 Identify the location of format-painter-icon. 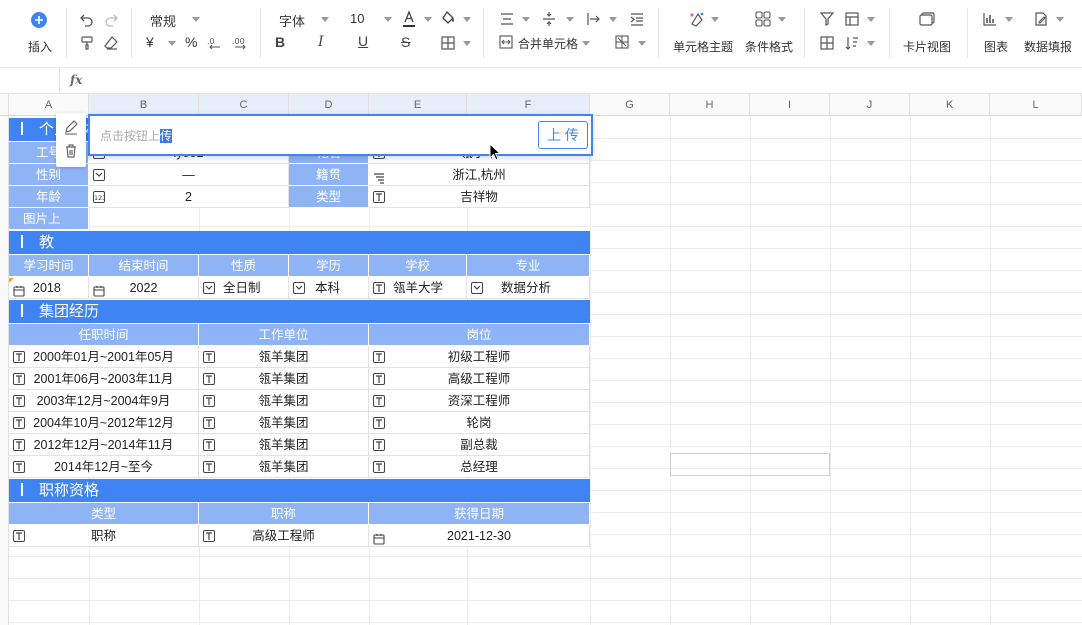
(87, 43).